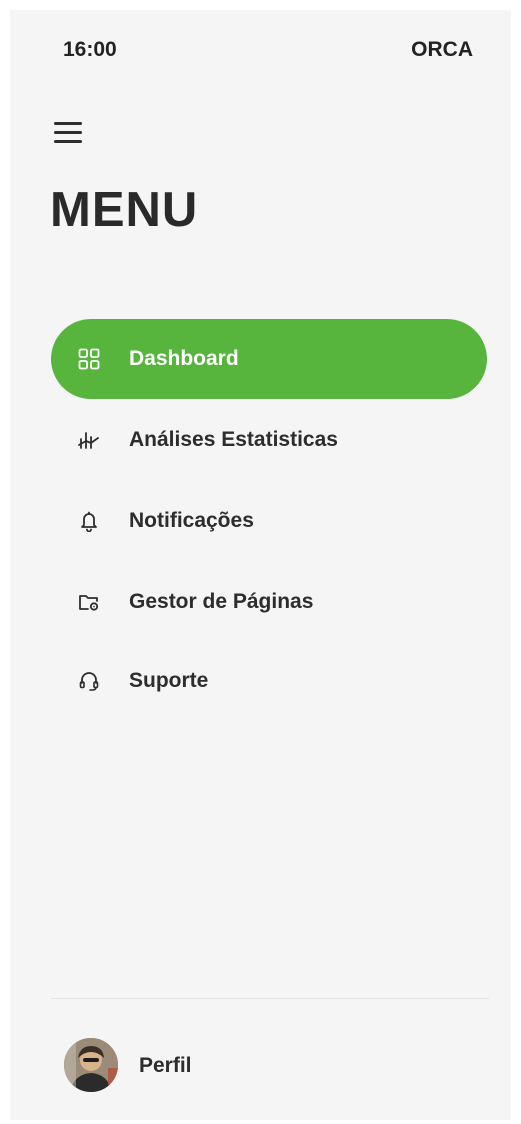 This screenshot has width=521, height=1124. I want to click on nav-item-dashboard: Dashboard, so click(269, 359).